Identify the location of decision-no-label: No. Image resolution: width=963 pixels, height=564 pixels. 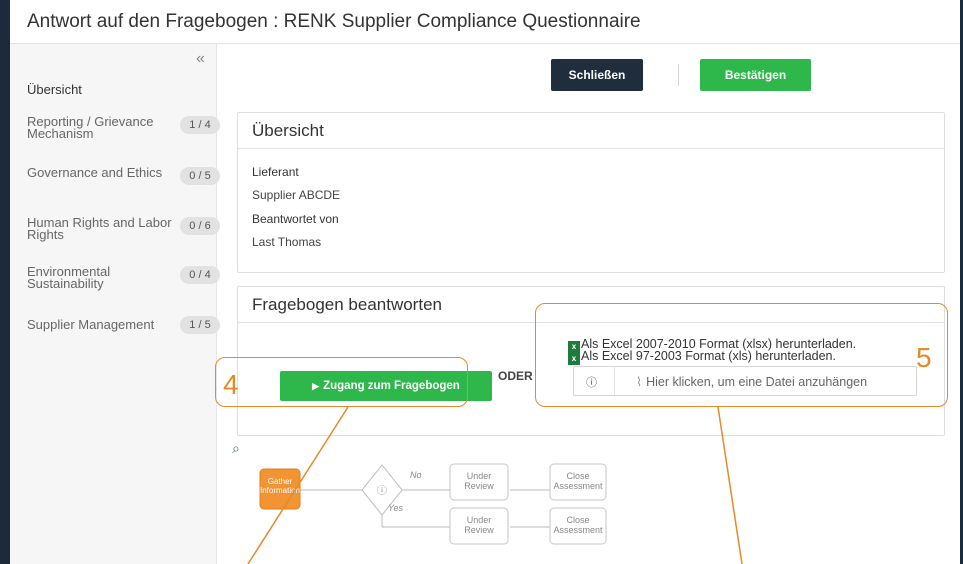
(416, 475).